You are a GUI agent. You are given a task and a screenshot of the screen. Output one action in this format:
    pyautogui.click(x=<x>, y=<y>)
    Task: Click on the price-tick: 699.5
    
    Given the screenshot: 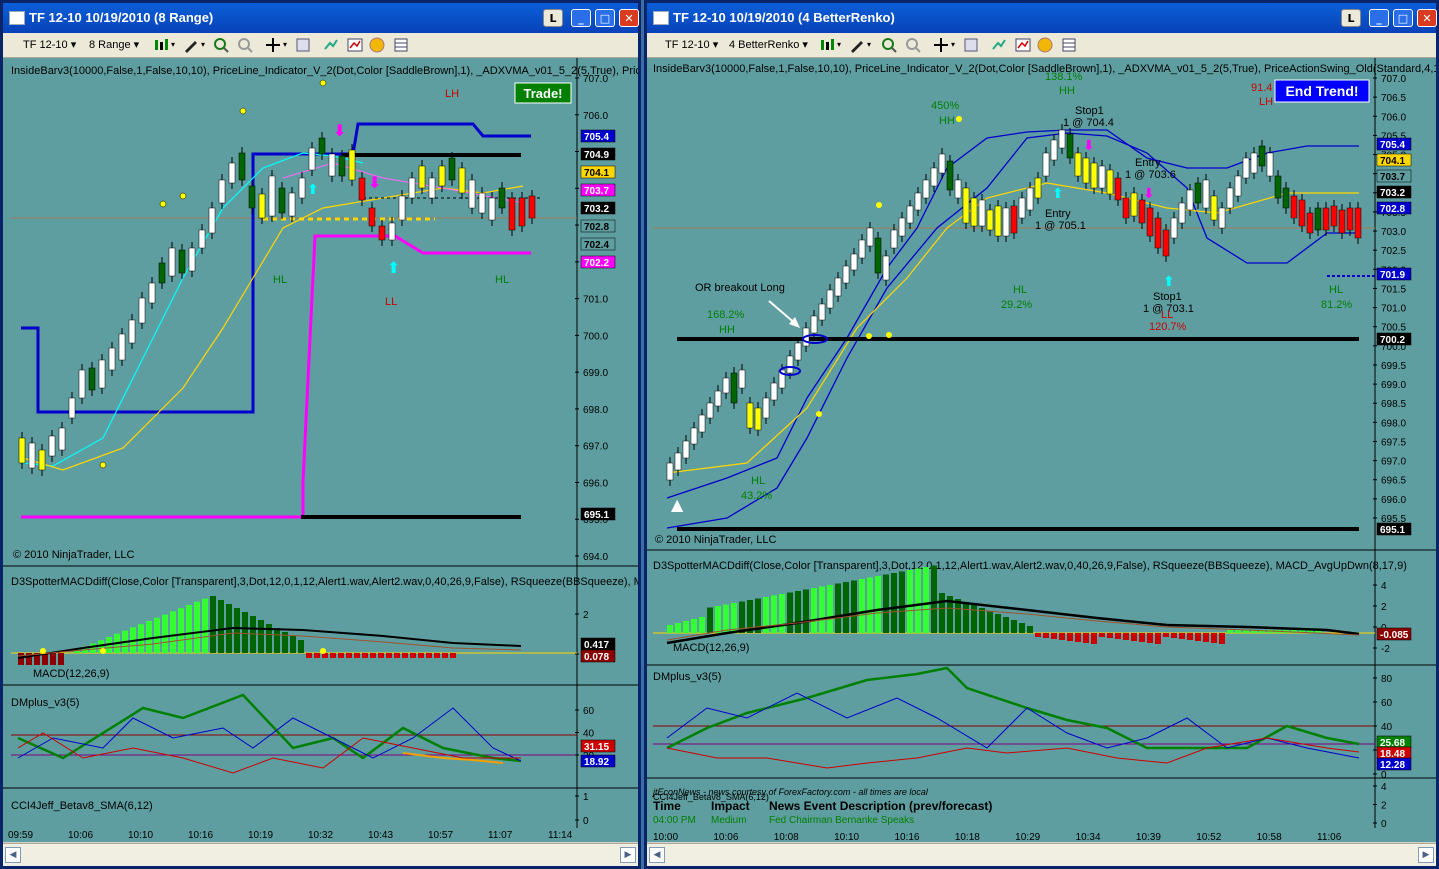 What is the action you would take?
    pyautogui.click(x=1393, y=366)
    